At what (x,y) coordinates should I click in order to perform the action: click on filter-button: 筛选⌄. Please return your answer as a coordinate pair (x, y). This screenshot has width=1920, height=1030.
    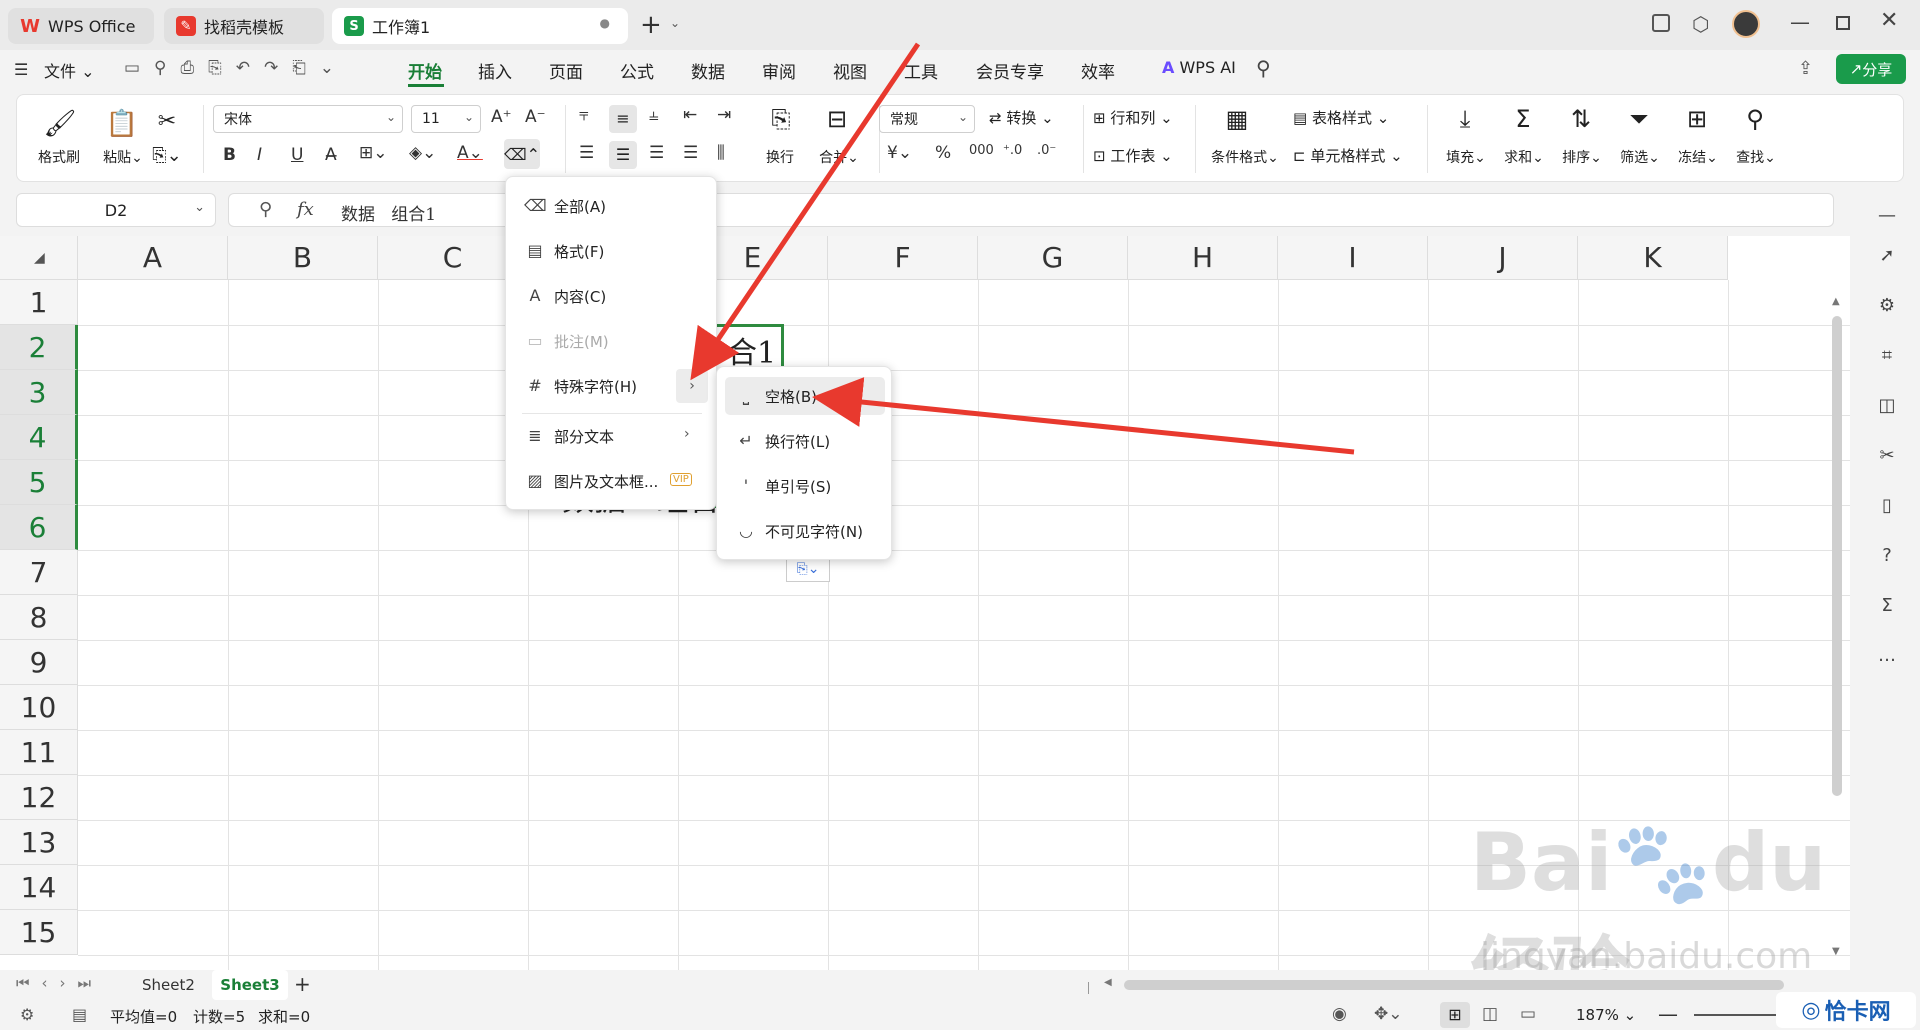
    Looking at the image, I should click on (1640, 157).